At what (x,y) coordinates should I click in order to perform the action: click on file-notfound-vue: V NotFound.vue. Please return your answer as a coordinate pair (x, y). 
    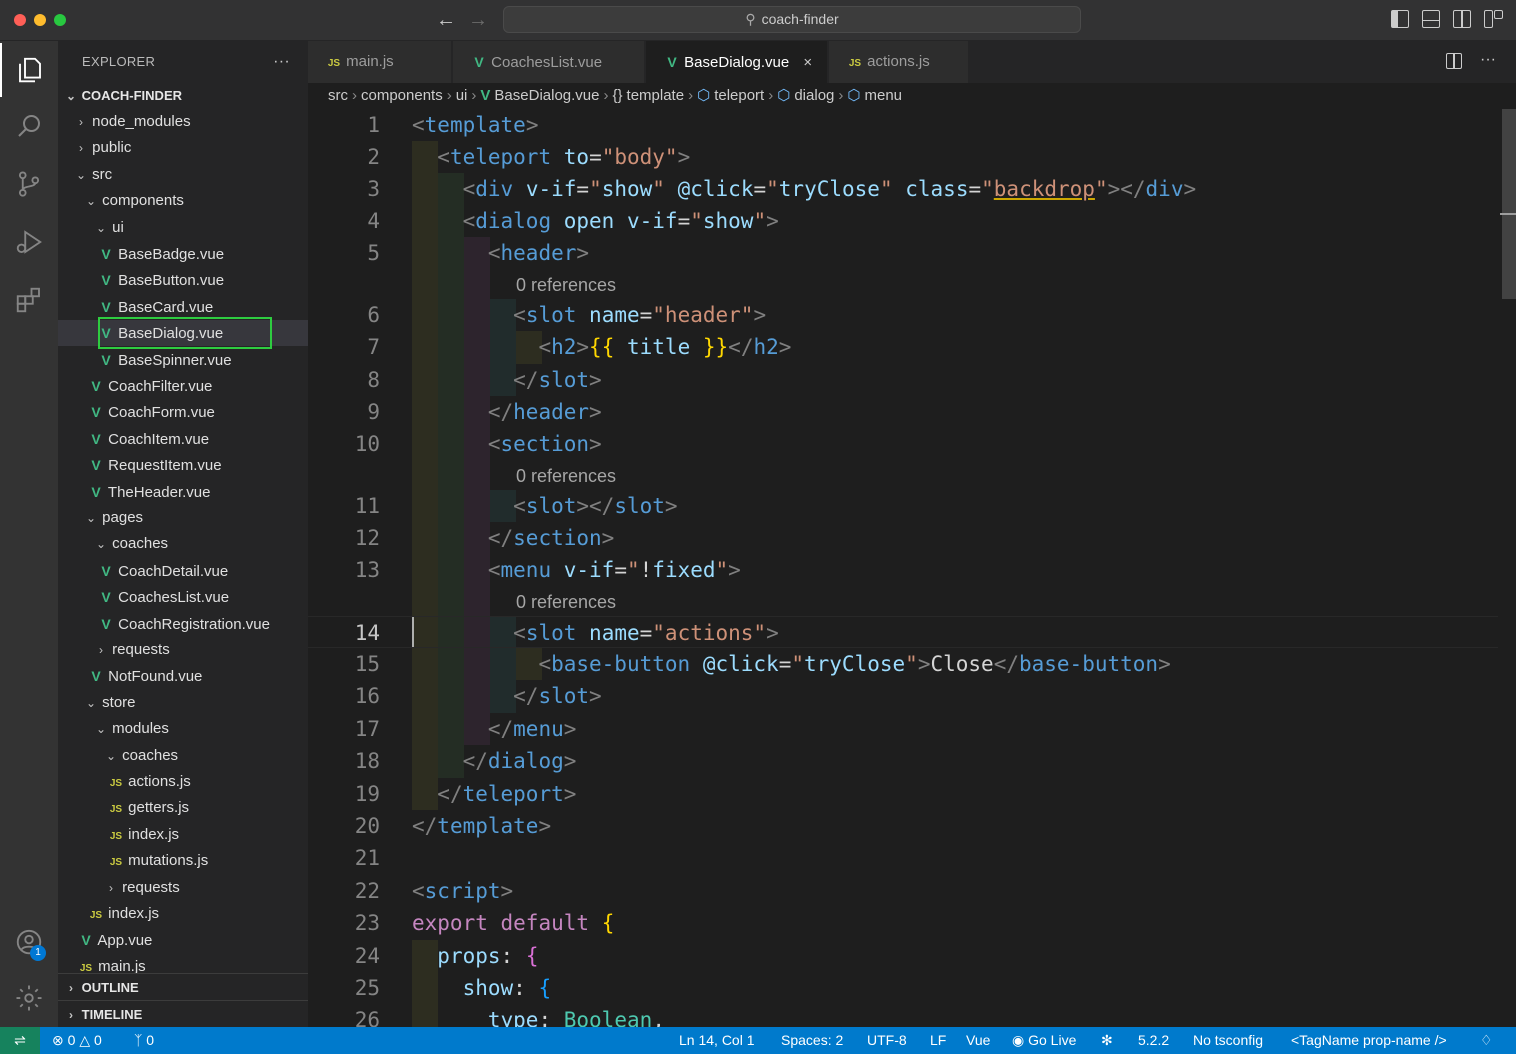
    Looking at the image, I should click on (183, 676).